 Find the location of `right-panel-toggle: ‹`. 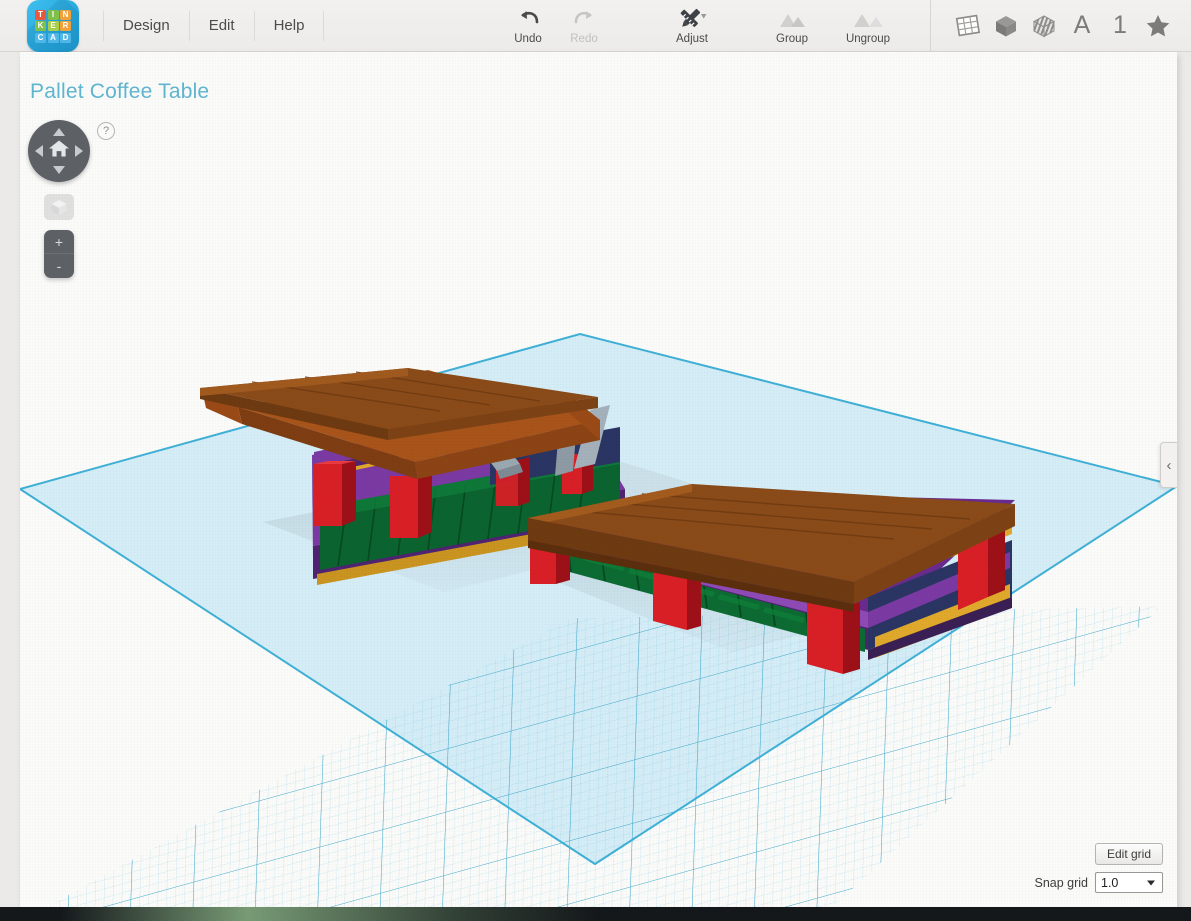

right-panel-toggle: ‹ is located at coordinates (1168, 465).